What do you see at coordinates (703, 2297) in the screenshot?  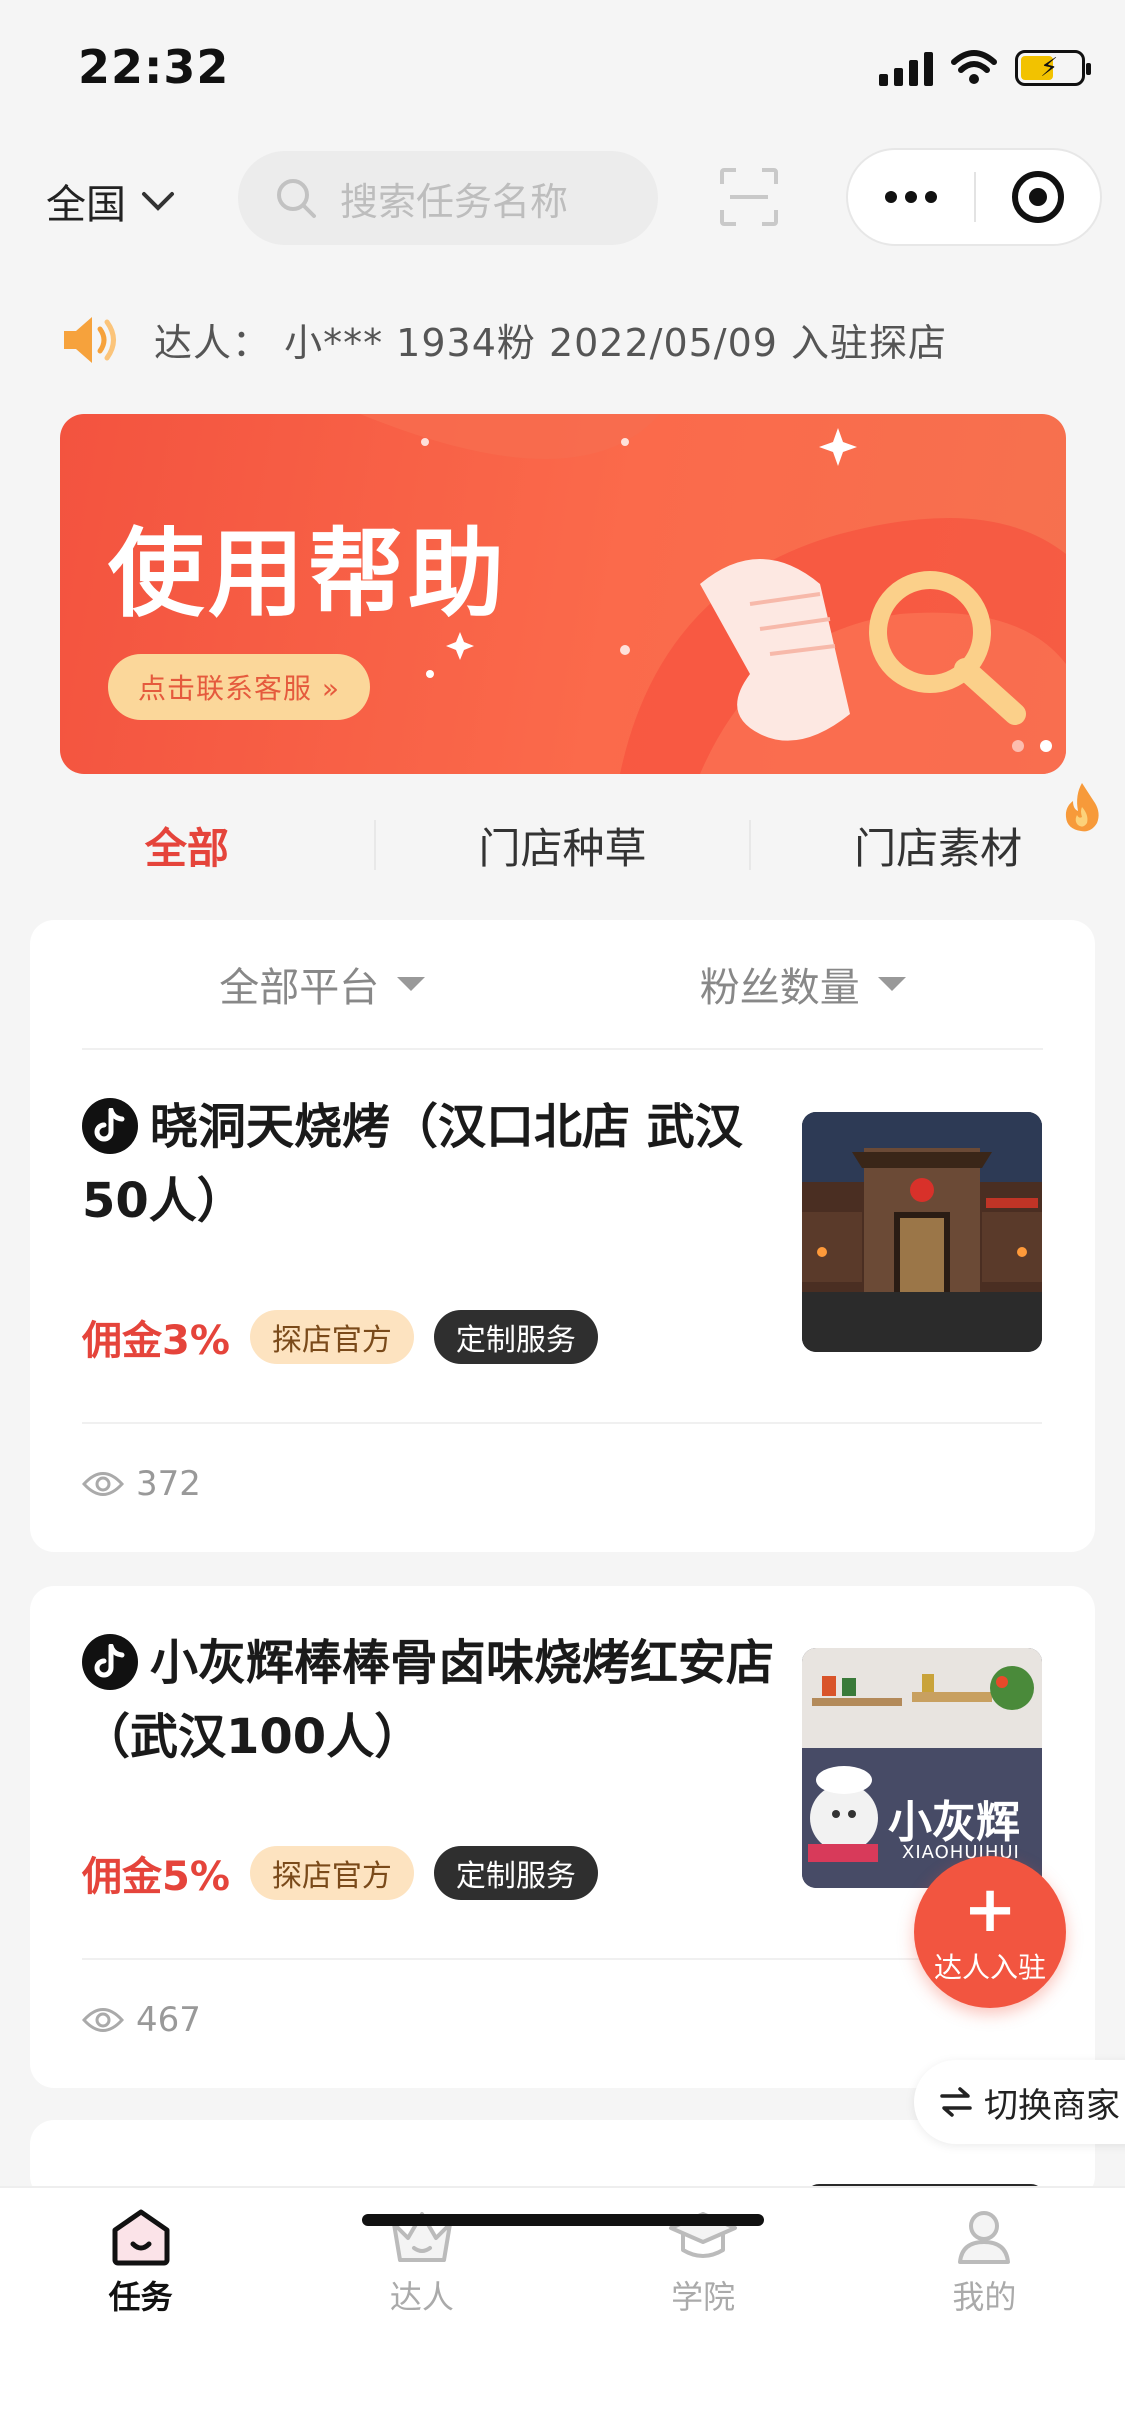 I see `nav-academy-label: 学院` at bounding box center [703, 2297].